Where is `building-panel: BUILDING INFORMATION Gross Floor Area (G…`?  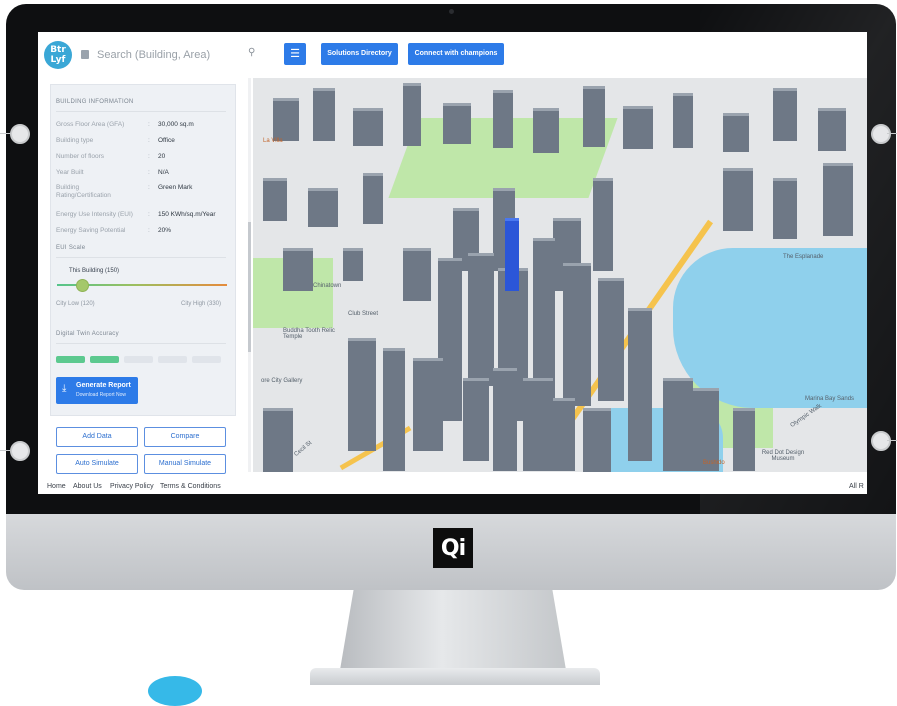
building-panel: BUILDING INFORMATION Gross Floor Area (G… is located at coordinates (143, 250).